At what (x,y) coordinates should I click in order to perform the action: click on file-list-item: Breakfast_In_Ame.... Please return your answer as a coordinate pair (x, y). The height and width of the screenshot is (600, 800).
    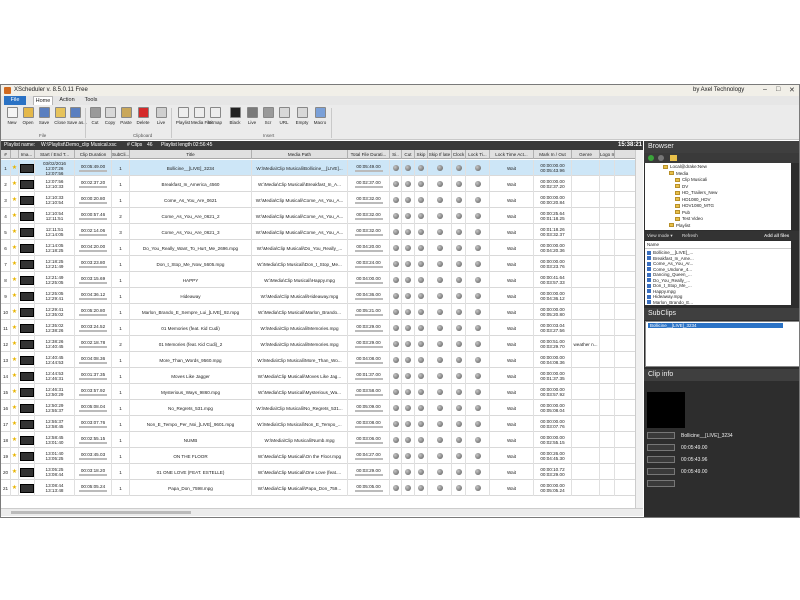
    Looking at the image, I should click on (670, 258).